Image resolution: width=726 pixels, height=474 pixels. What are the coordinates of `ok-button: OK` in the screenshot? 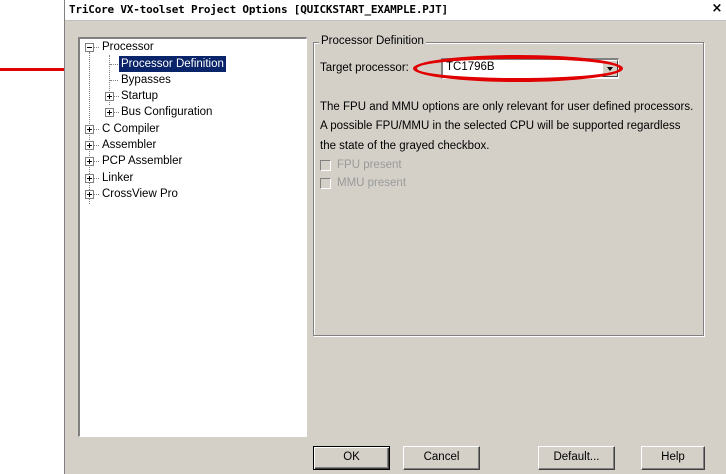 It's located at (351, 458).